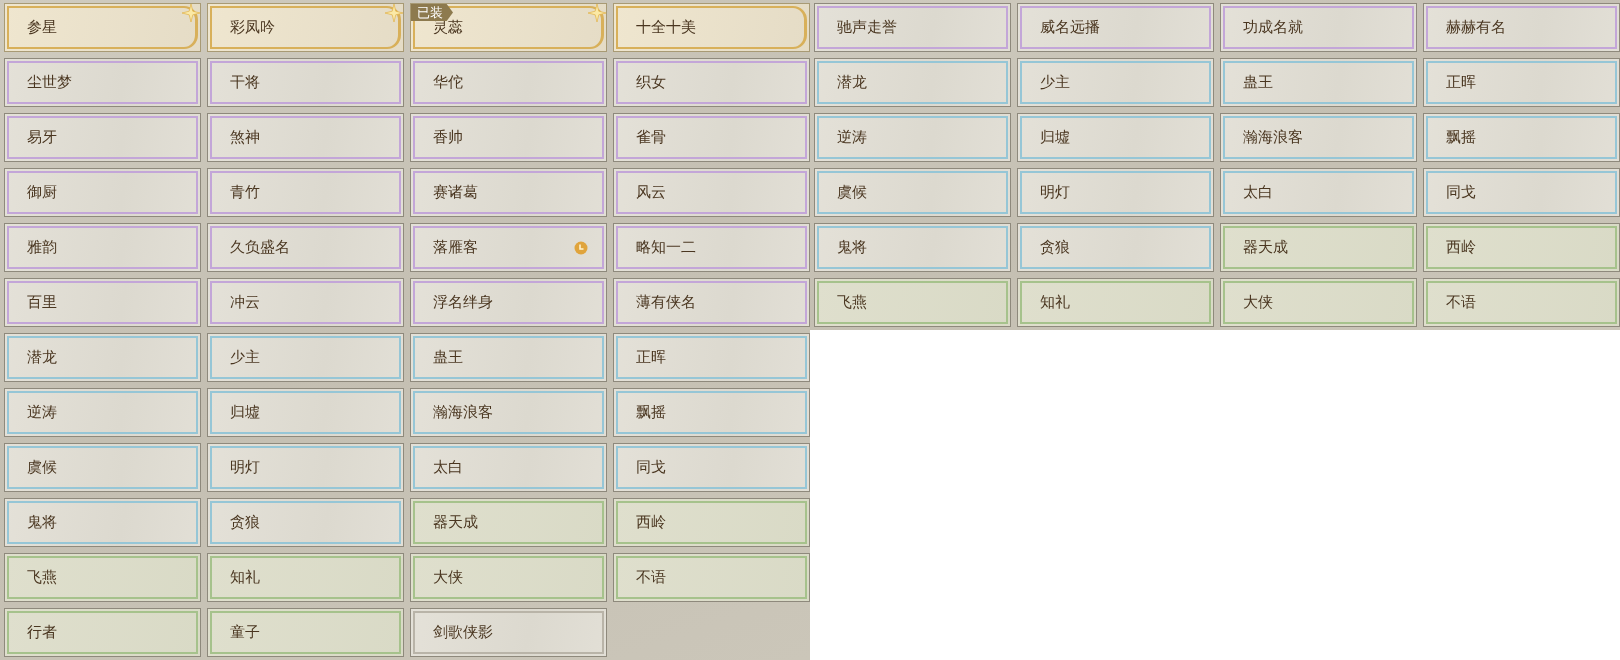 The image size is (1620, 660). What do you see at coordinates (711, 137) in the screenshot?
I see `title-tile: 雀骨` at bounding box center [711, 137].